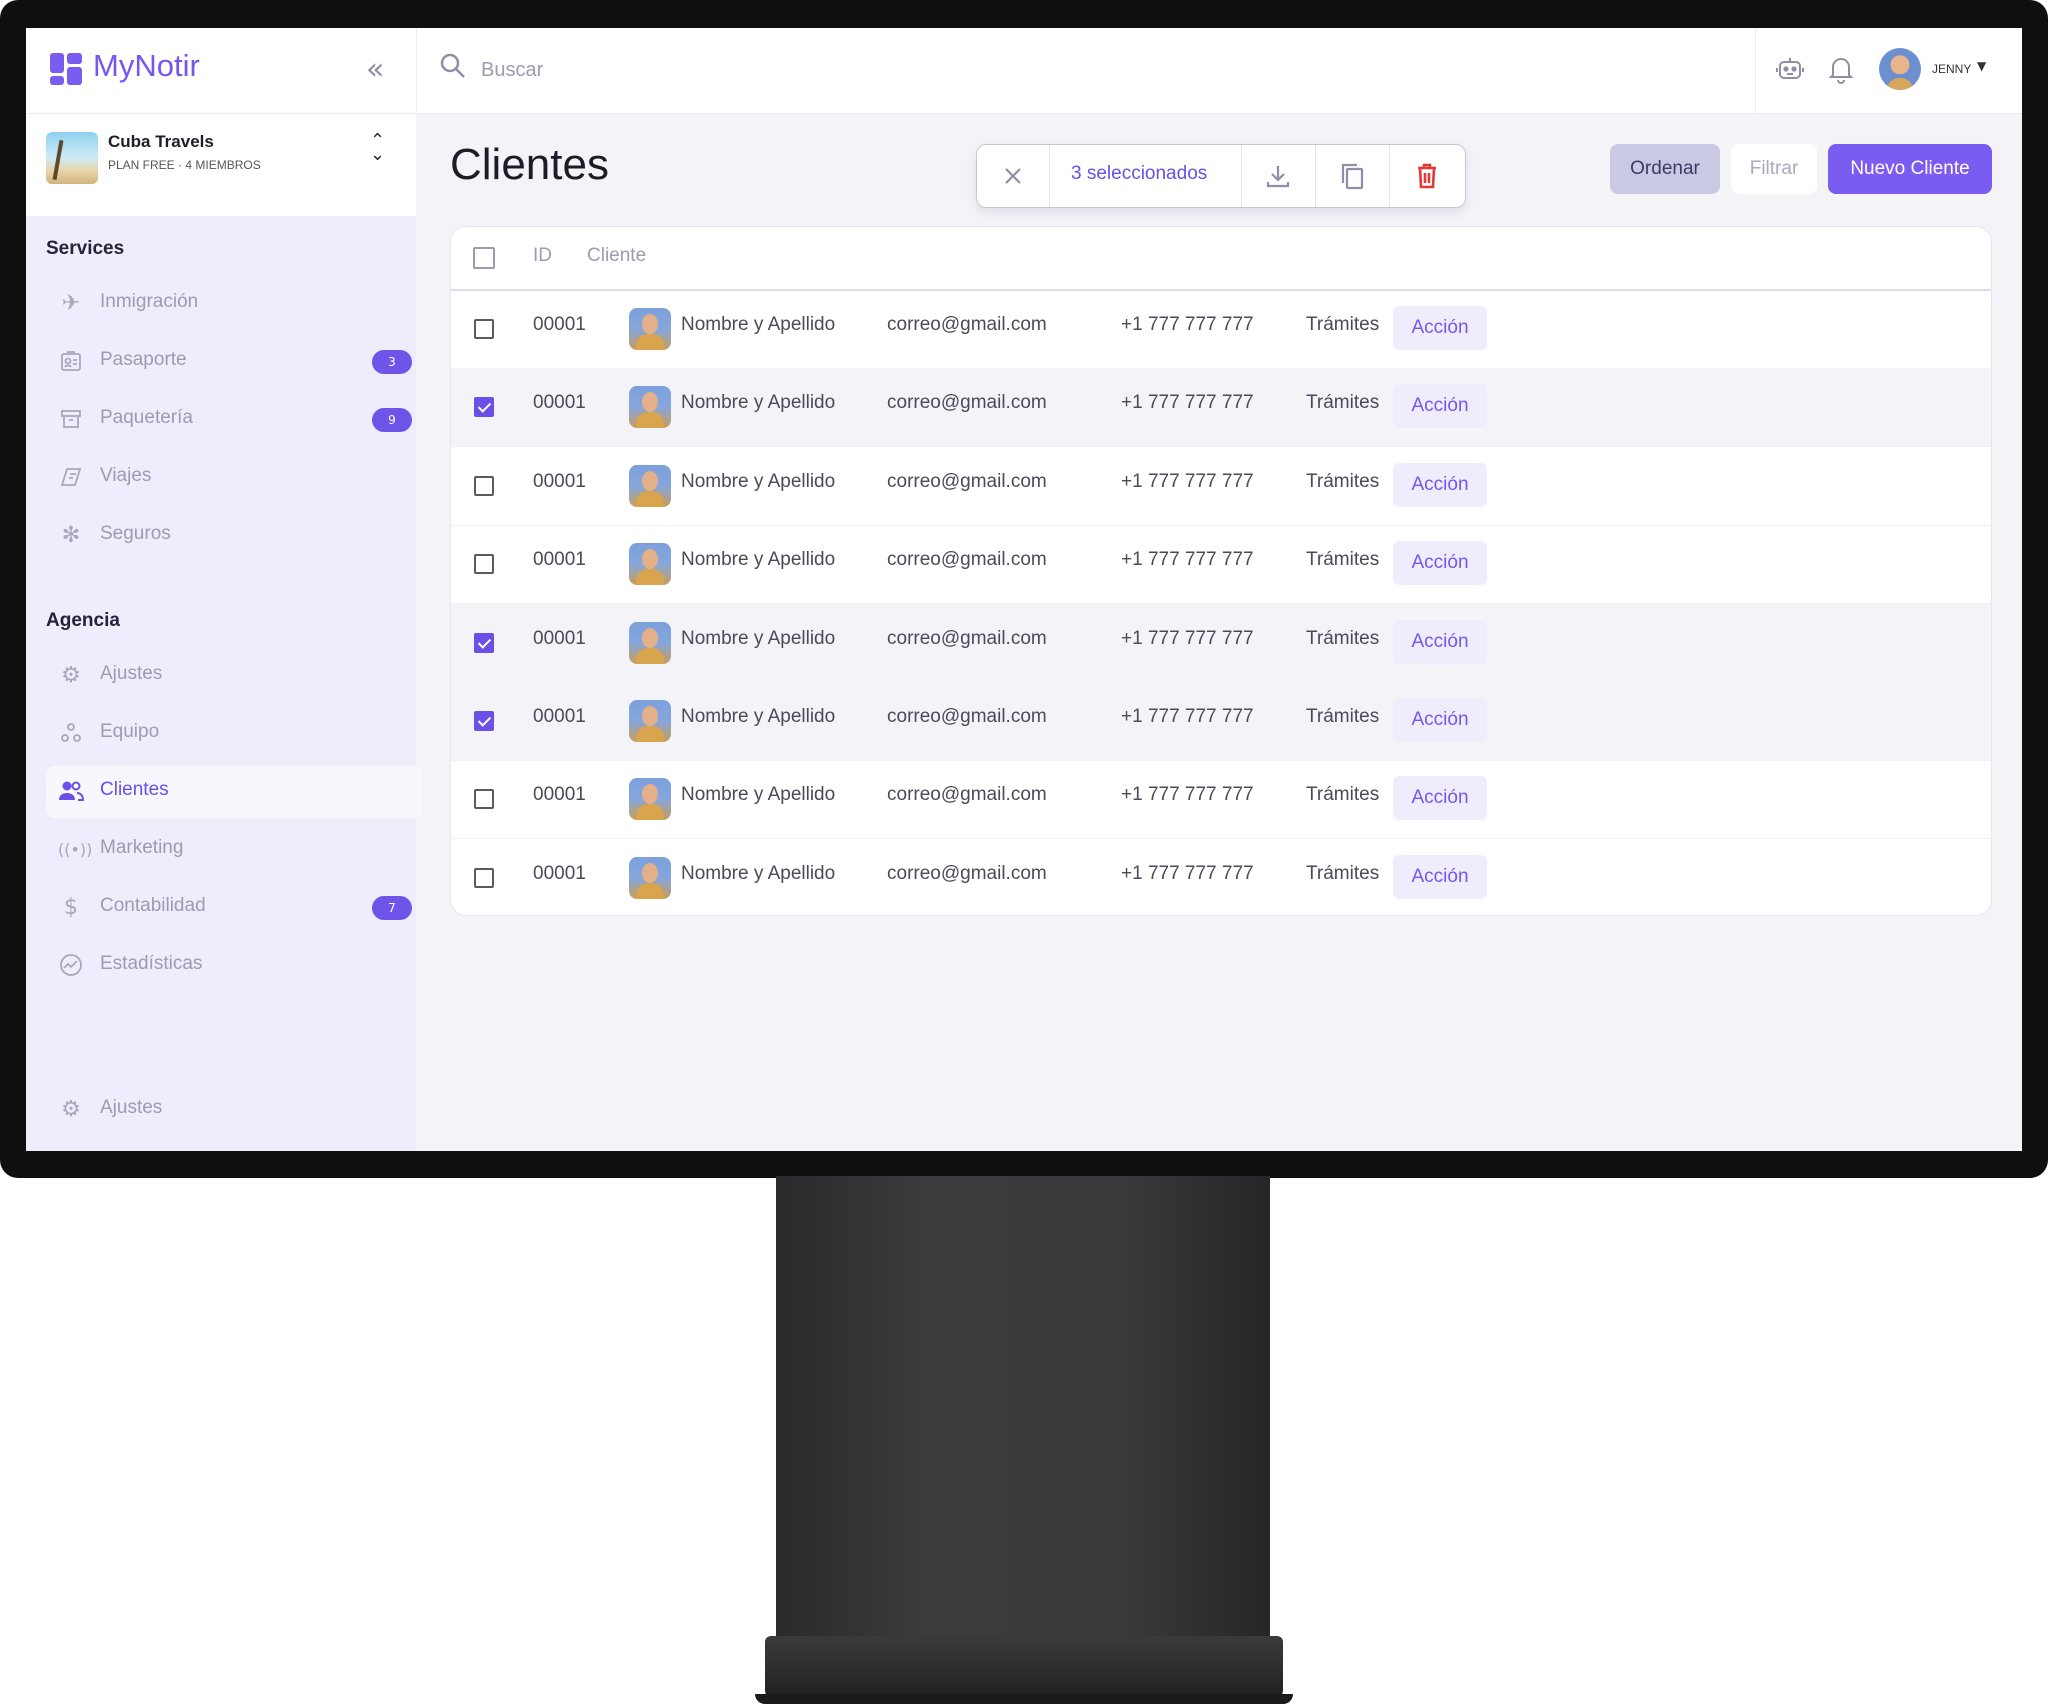  I want to click on sidebar-item-label: Clientes, so click(134, 789).